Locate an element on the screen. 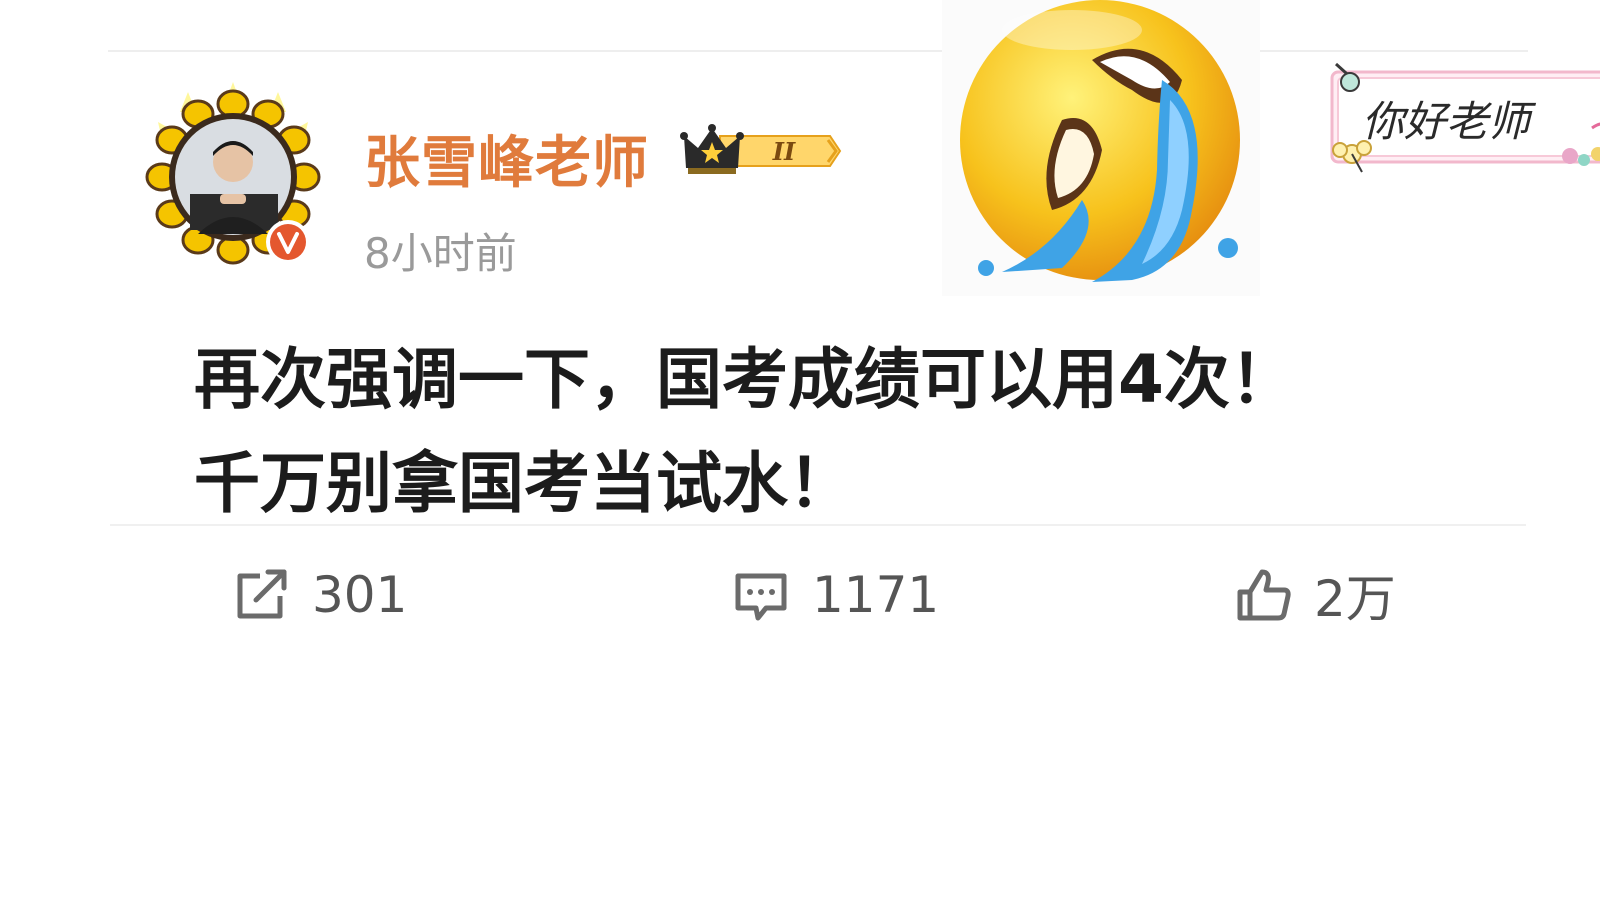  repost-button: 301 is located at coordinates (319, 595).